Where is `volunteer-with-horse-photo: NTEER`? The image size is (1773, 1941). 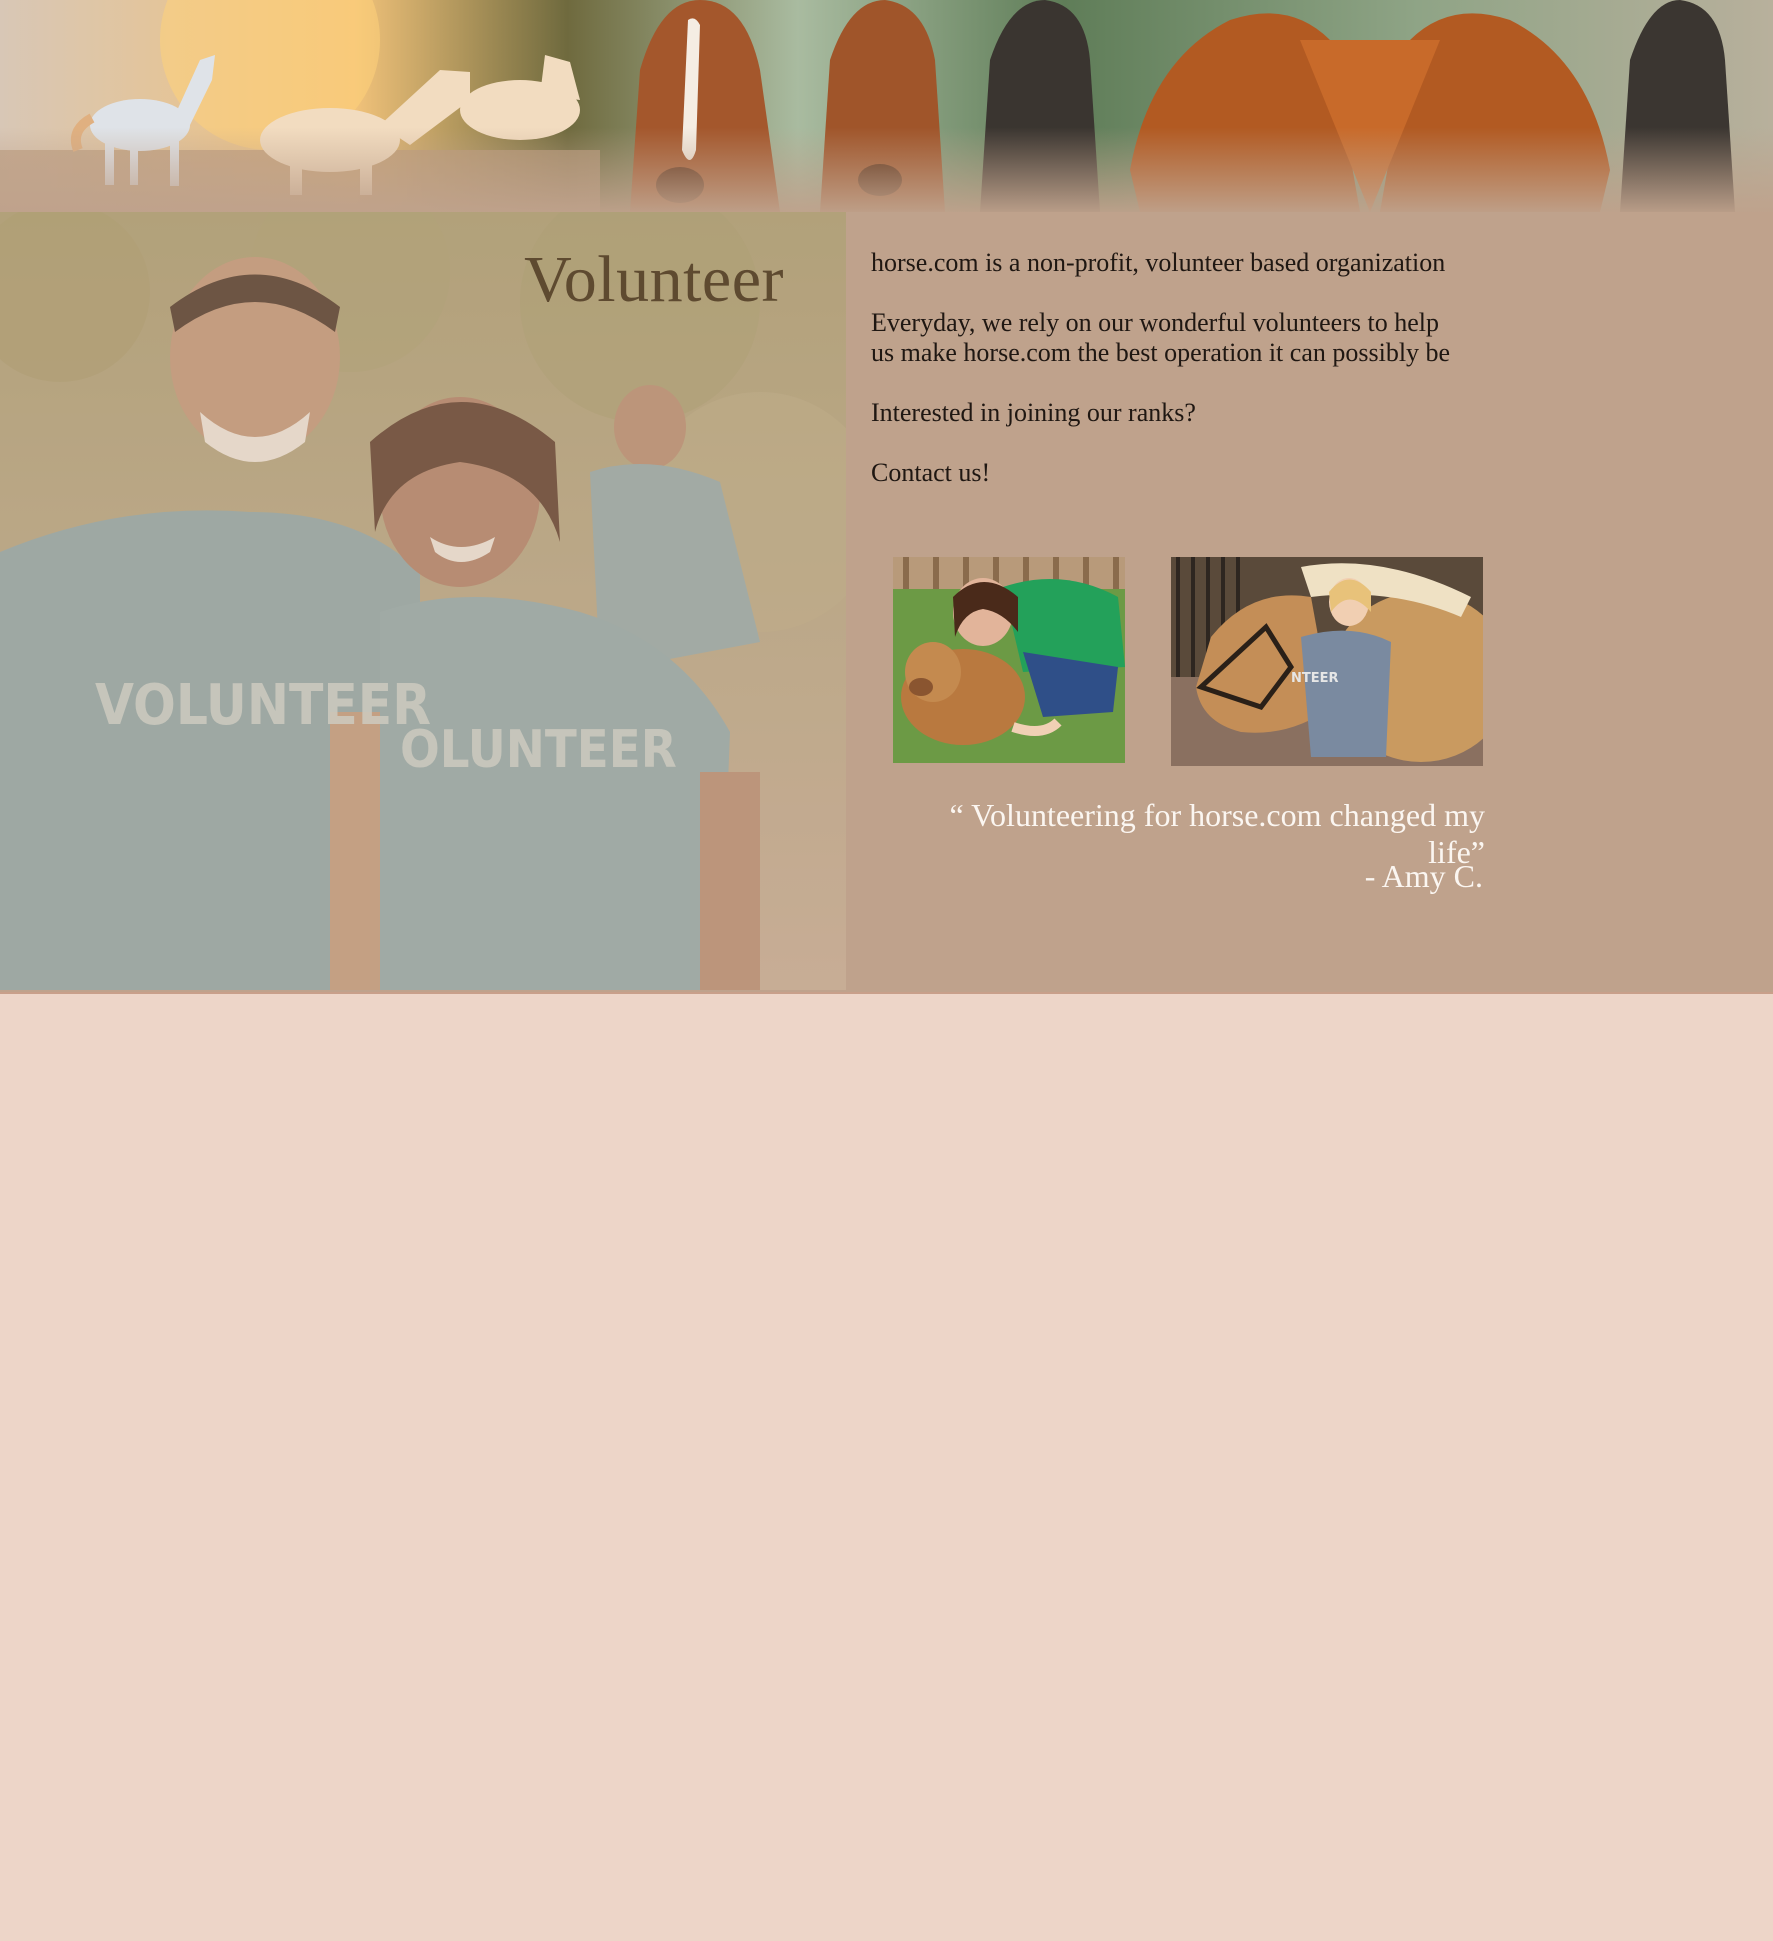 volunteer-with-horse-photo: NTEER is located at coordinates (1327, 661).